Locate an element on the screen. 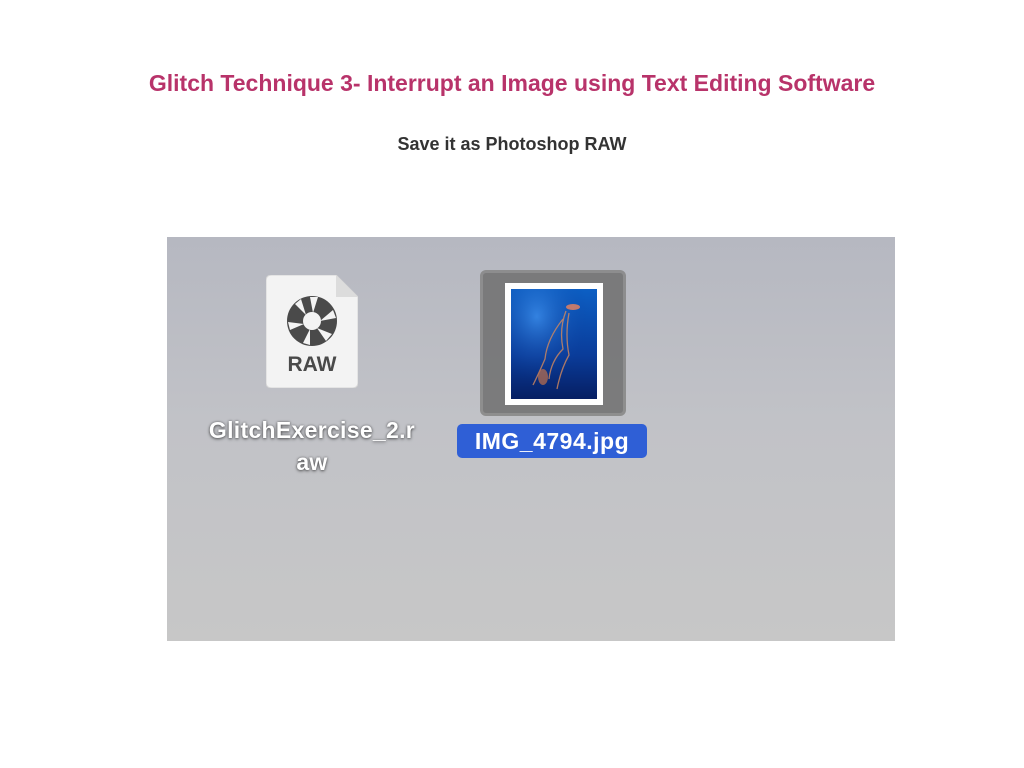 Image resolution: width=1024 pixels, height=768 pixels. jpg-file-icon-selected is located at coordinates (553, 343).